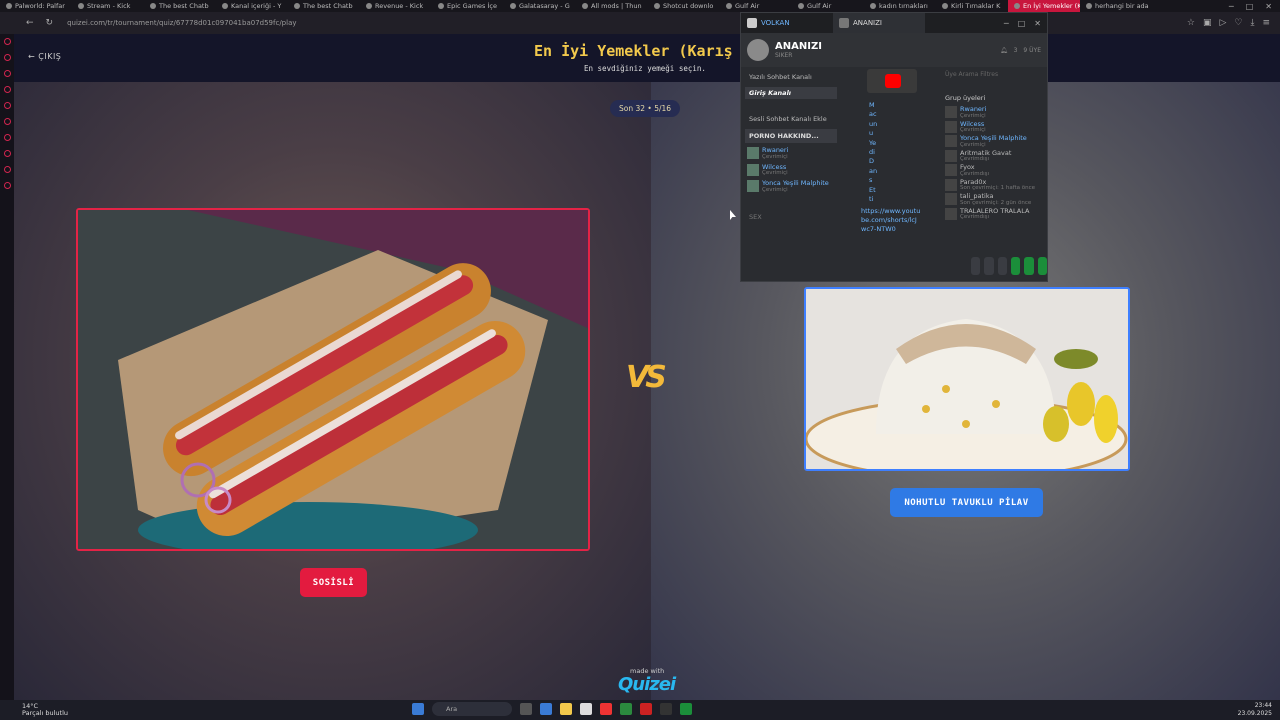 The image size is (1280, 720). Describe the element at coordinates (36, 6) in the screenshot. I see `browser-tab: Palworld: Palfar` at that location.